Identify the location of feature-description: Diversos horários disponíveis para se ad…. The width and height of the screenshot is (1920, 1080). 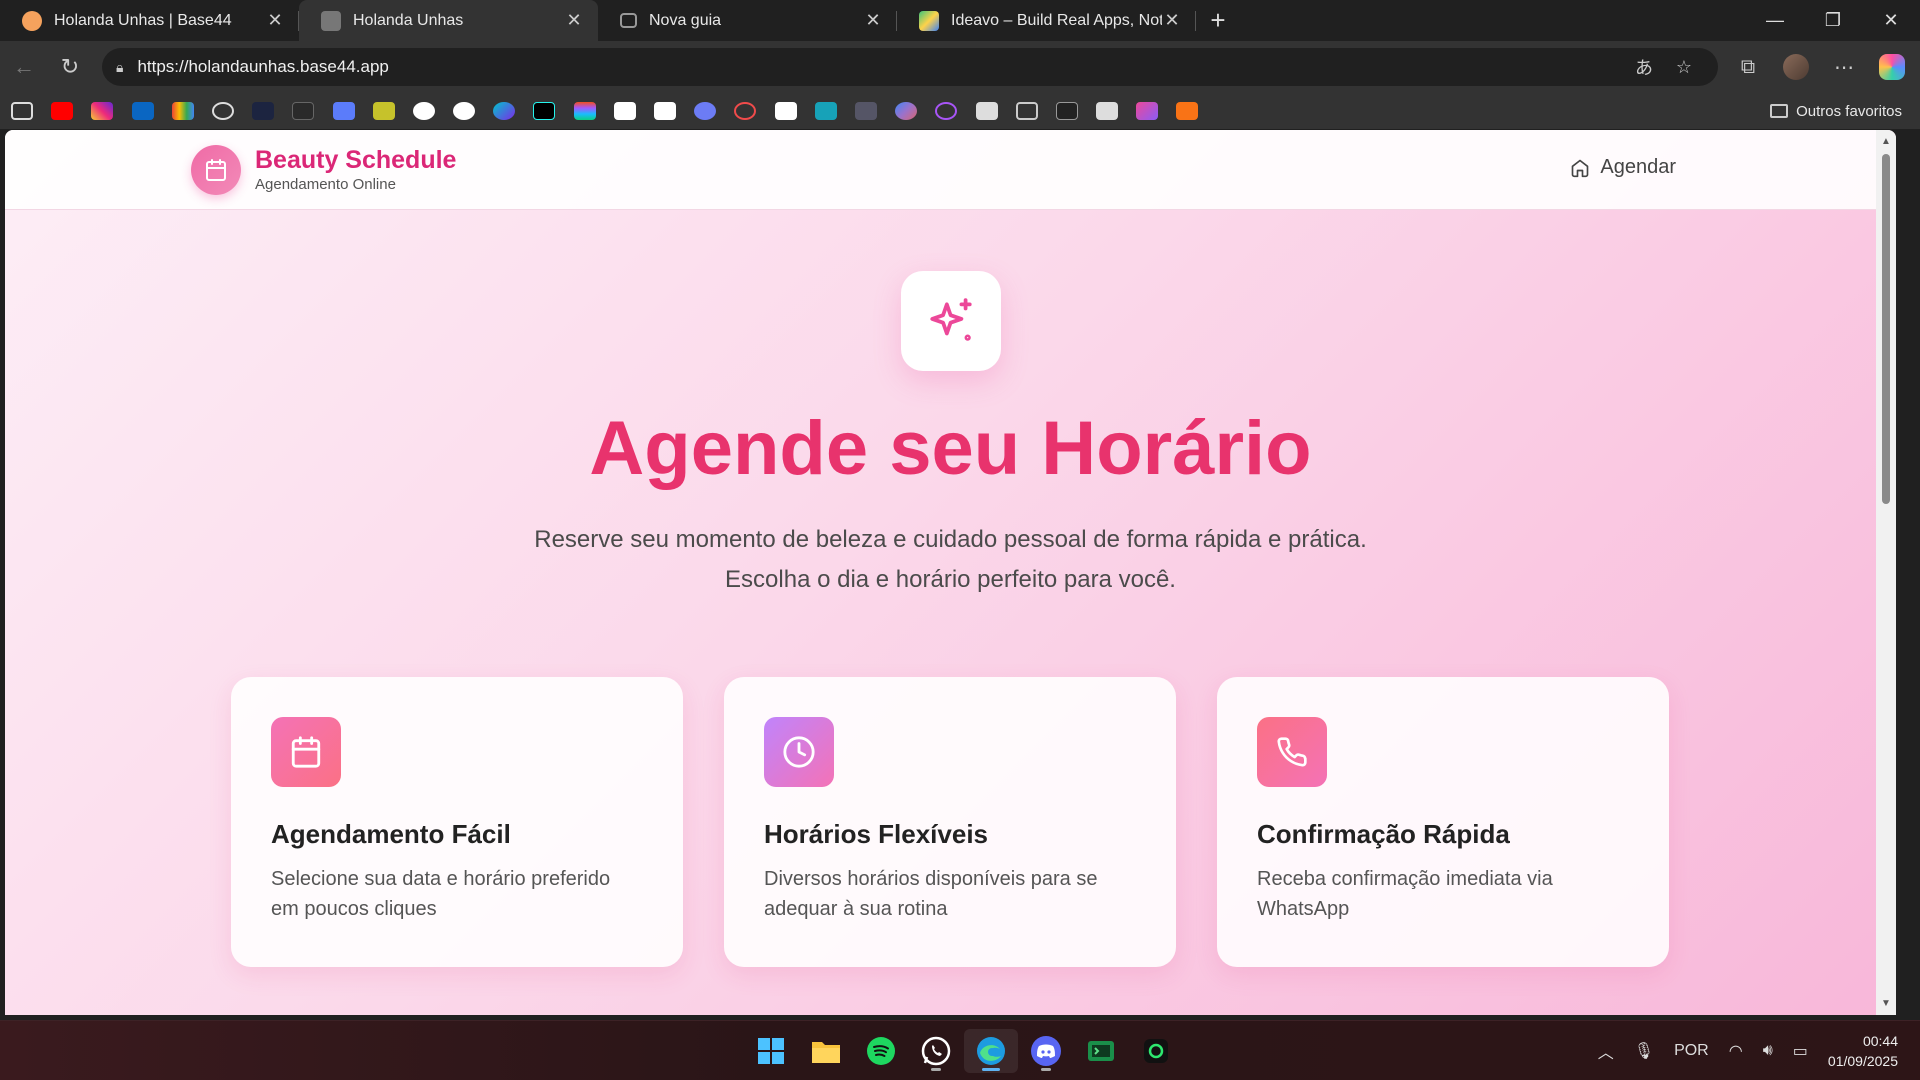
(931, 894).